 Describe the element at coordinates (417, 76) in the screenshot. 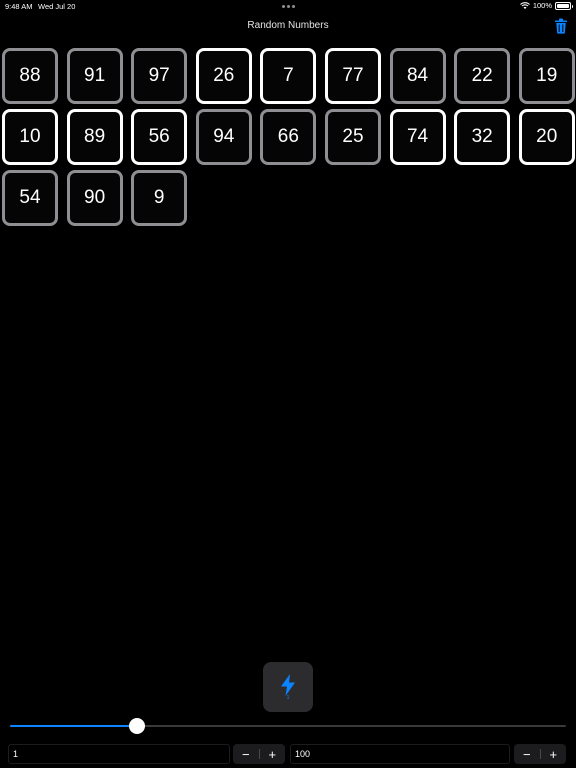

I see `number-tile: 84` at that location.